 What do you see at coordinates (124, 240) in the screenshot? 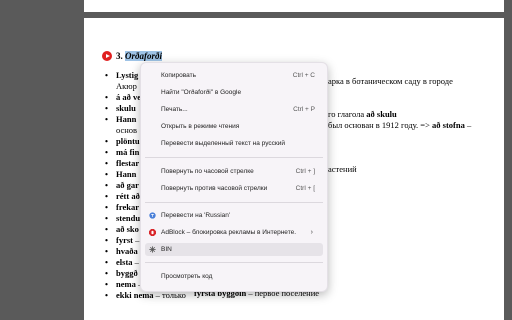
I see `list-item-term: fyrst` at bounding box center [124, 240].